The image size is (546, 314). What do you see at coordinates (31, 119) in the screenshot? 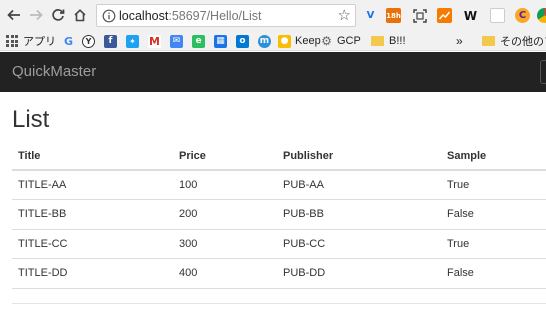
I see `page-title: List` at bounding box center [31, 119].